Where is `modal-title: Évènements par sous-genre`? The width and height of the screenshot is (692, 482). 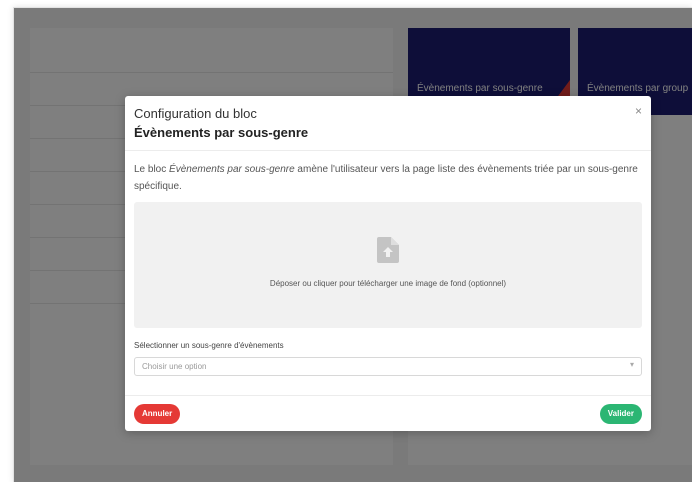
modal-title: Évènements par sous-genre is located at coordinates (221, 132).